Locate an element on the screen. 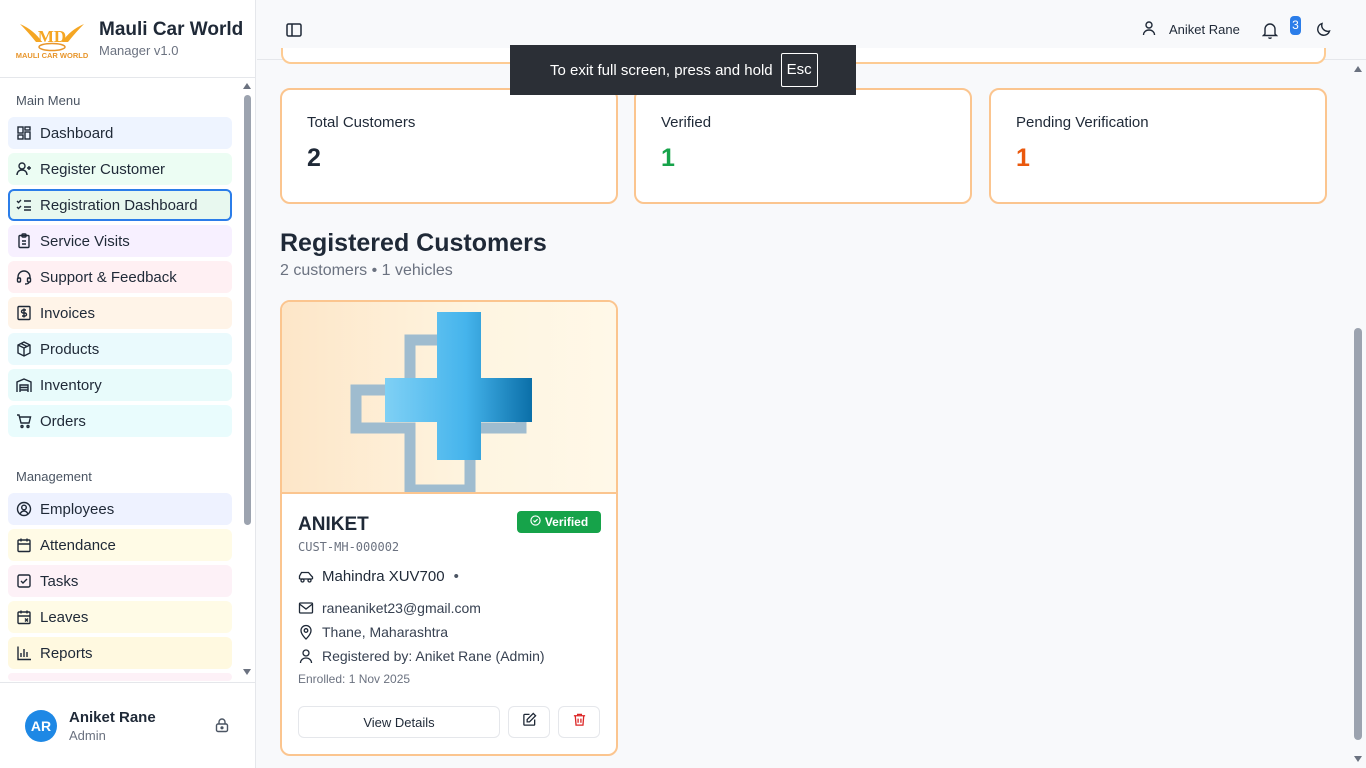 The width and height of the screenshot is (1366, 768). sidebar-item-support-feedback: Support & Feedback is located at coordinates (120, 277).